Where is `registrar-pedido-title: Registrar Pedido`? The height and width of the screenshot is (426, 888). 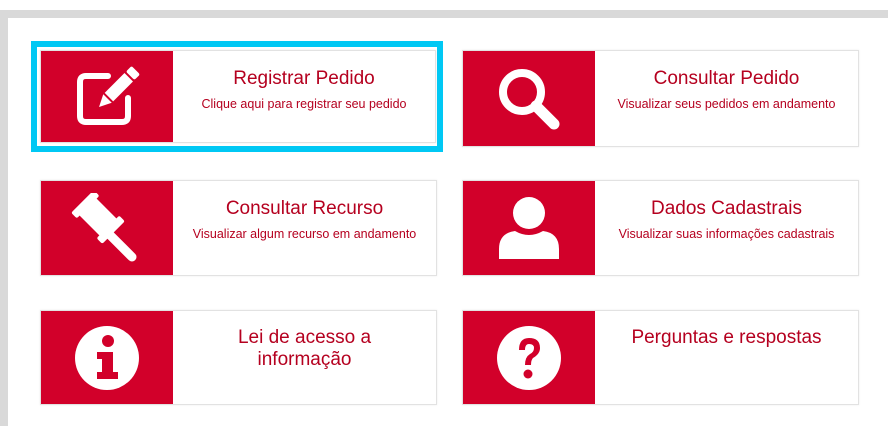
registrar-pedido-title: Registrar Pedido is located at coordinates (304, 78).